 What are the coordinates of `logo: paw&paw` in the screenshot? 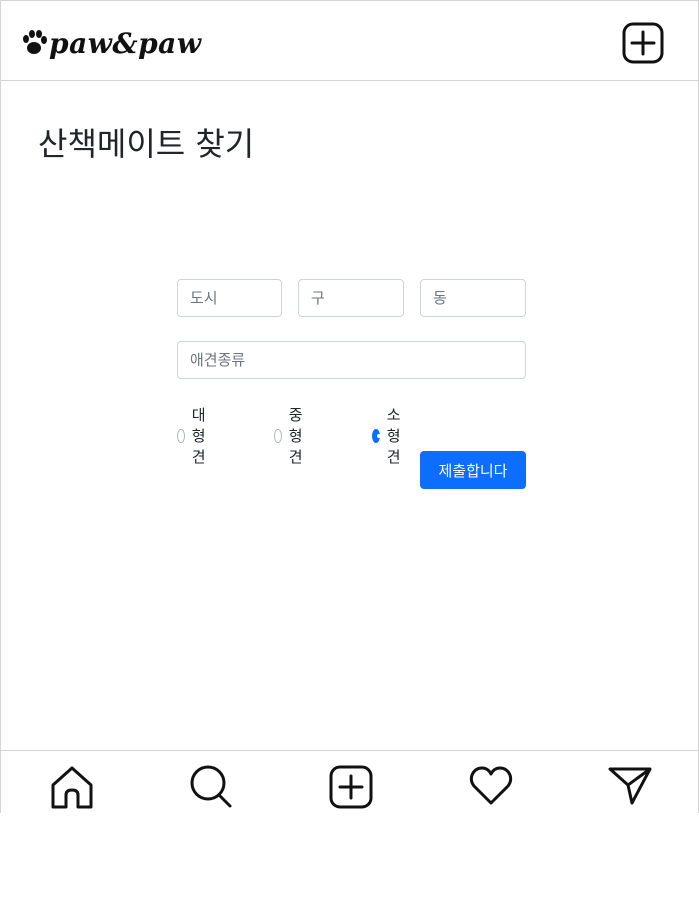 It's located at (111, 43).